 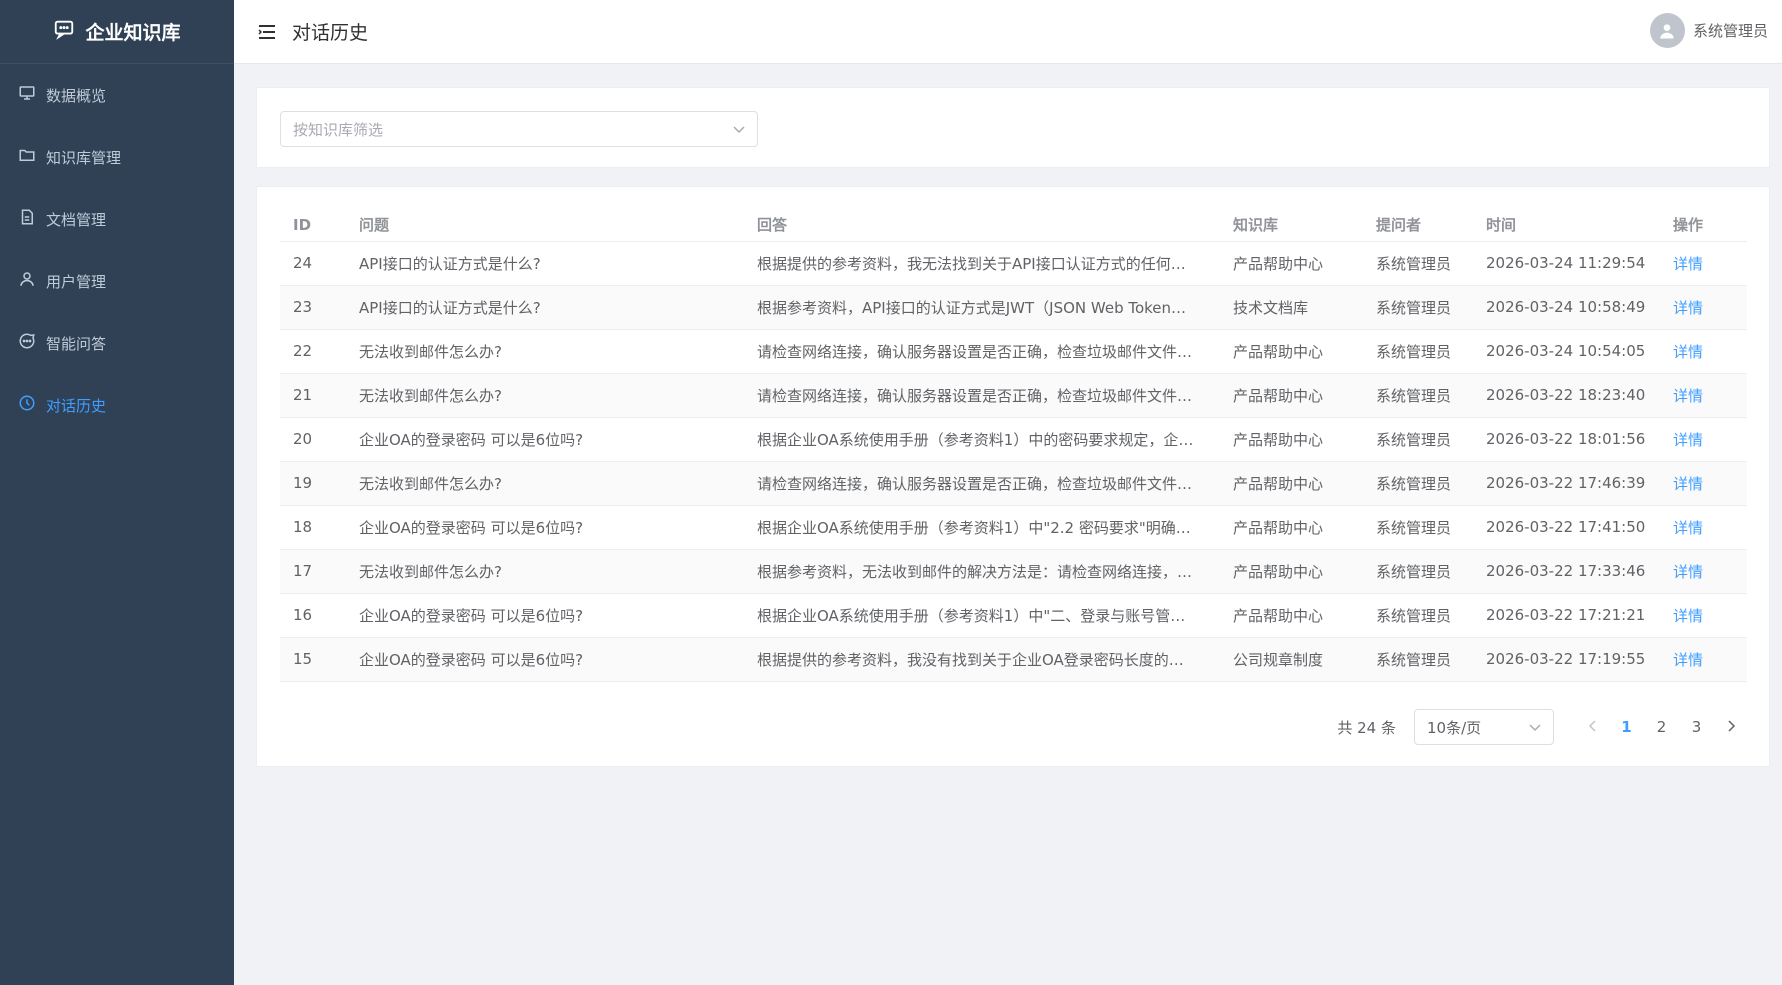 What do you see at coordinates (1566, 439) in the screenshot?
I see `cell-time: 2026-03-22 18:01:56` at bounding box center [1566, 439].